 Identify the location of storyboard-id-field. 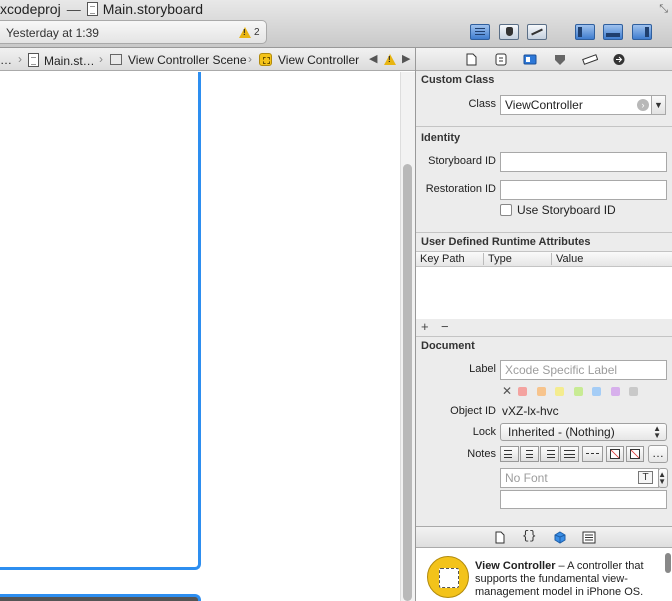
(583, 162).